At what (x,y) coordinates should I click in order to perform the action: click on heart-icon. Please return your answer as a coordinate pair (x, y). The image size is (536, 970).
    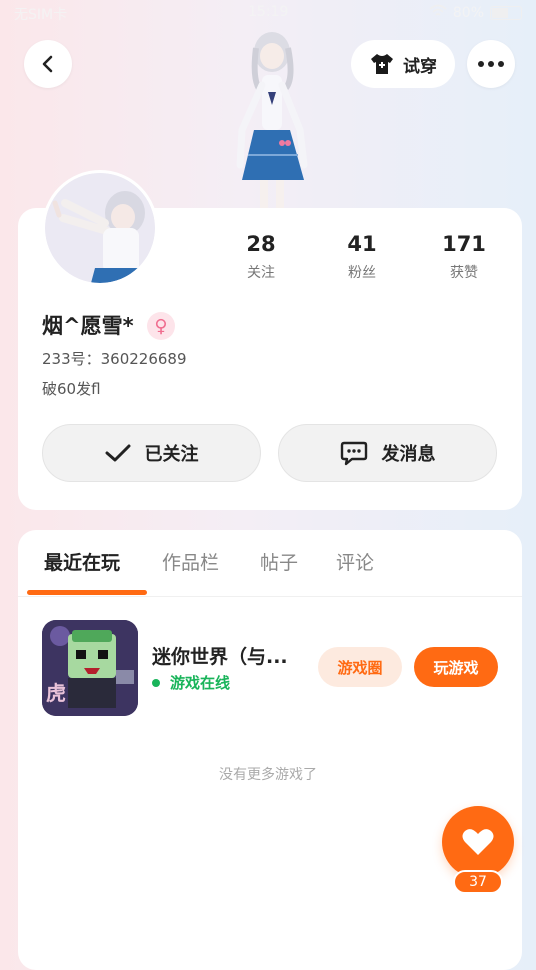
    Looking at the image, I should click on (478, 842).